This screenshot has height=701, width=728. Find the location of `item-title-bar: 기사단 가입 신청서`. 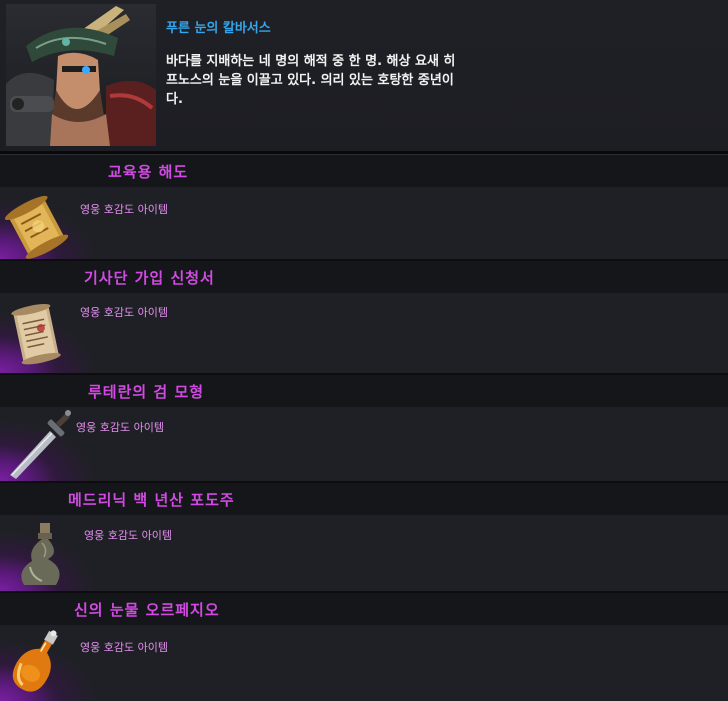

item-title-bar: 기사단 가입 신청서 is located at coordinates (364, 277).